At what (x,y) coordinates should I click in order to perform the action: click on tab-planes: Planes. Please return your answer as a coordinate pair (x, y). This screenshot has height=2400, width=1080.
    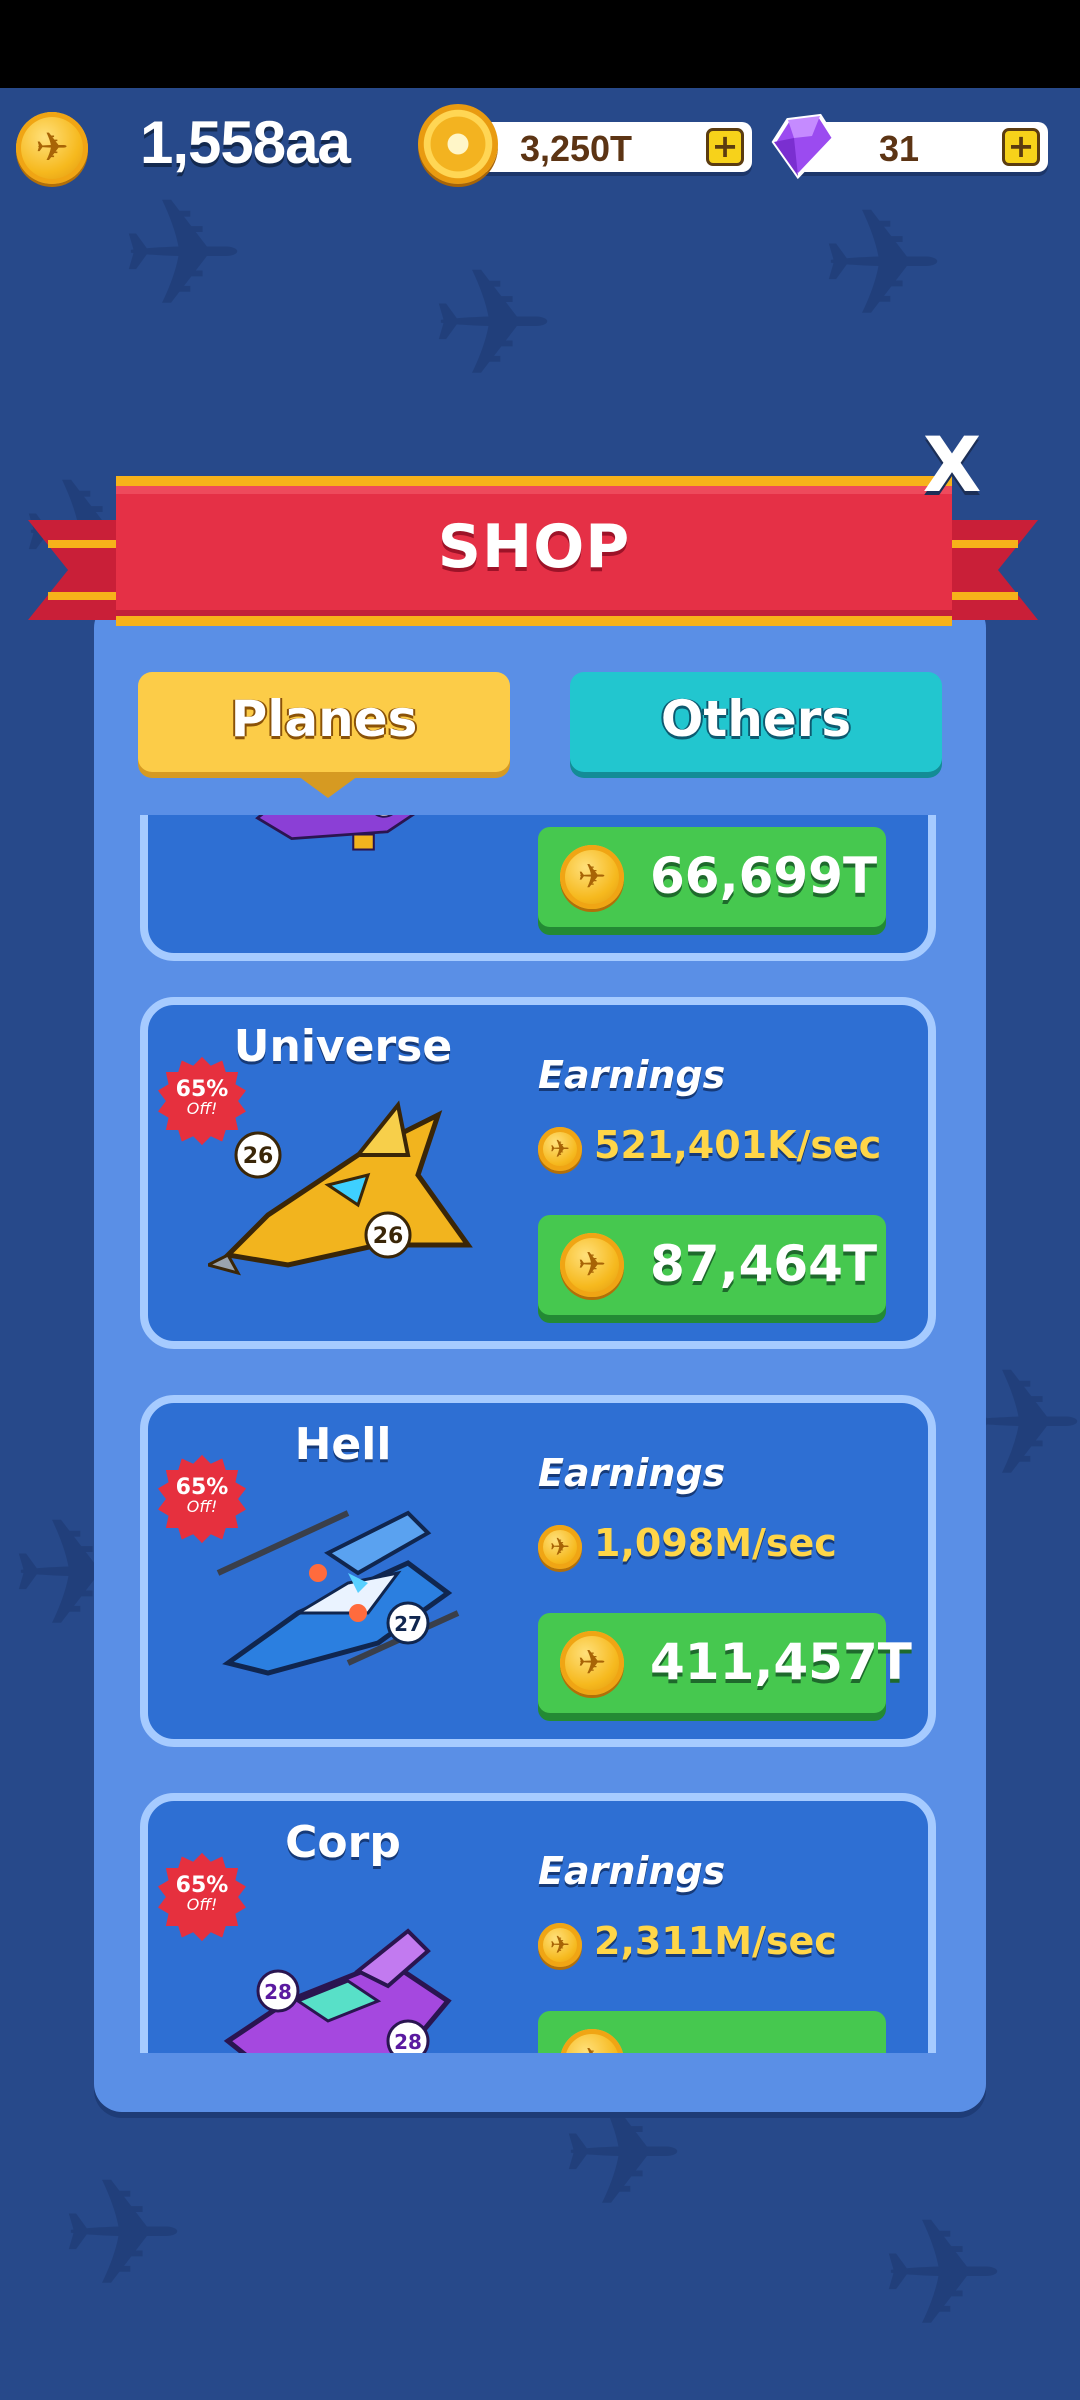
    Looking at the image, I should click on (324, 722).